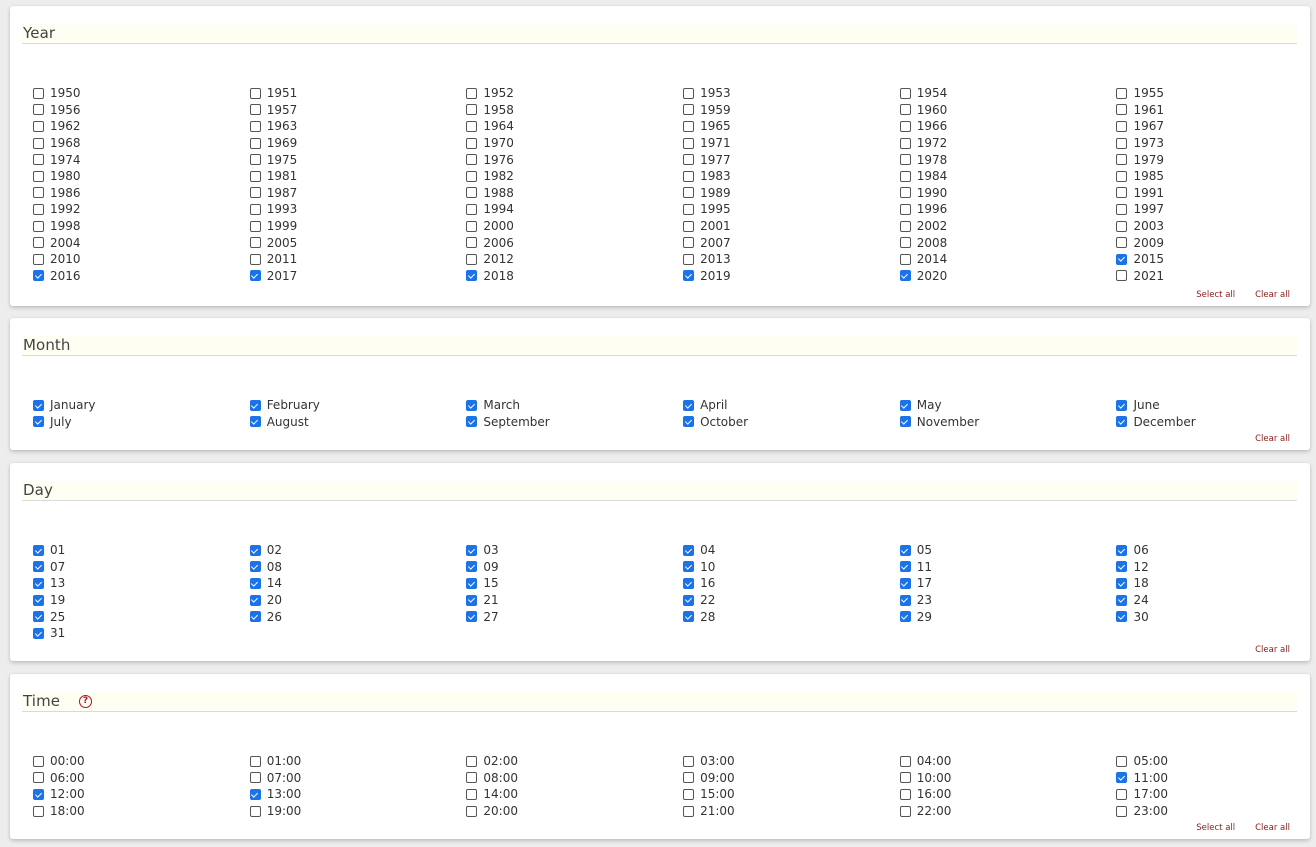  What do you see at coordinates (141, 778) in the screenshot?
I see `time-option: 06:00` at bounding box center [141, 778].